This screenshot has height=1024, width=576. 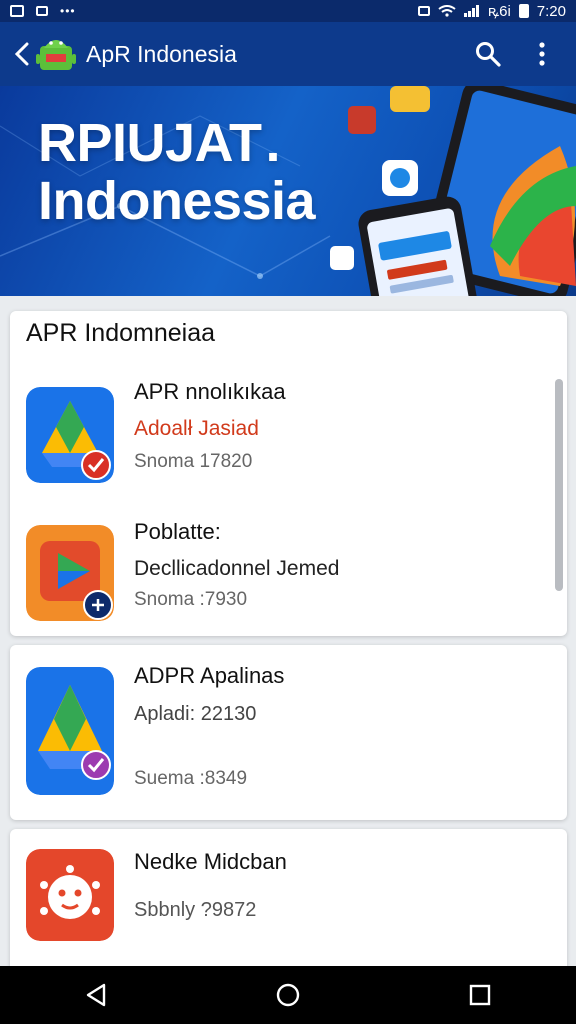 I want to click on status-time: 7:20, so click(x=551, y=11).